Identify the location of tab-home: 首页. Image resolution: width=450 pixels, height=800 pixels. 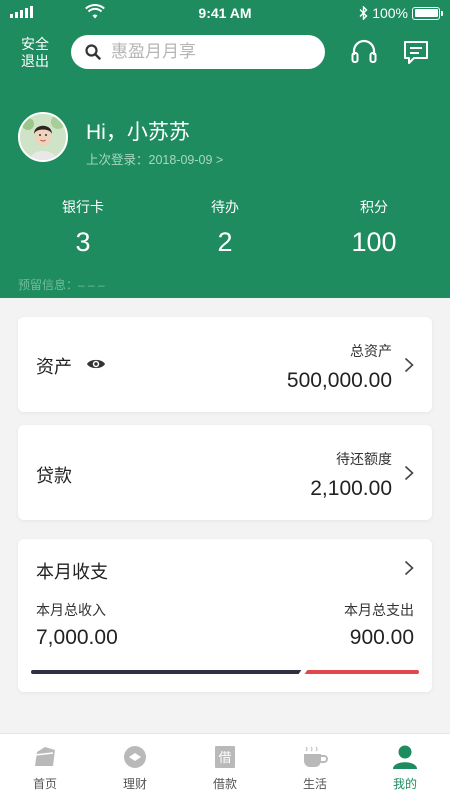
(45, 767).